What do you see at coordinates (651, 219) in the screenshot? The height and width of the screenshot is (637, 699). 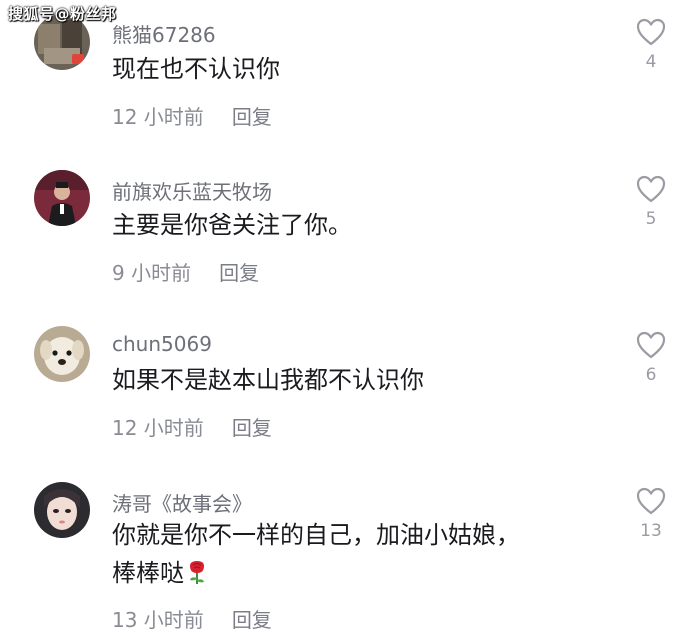 I see `like-count: 5` at bounding box center [651, 219].